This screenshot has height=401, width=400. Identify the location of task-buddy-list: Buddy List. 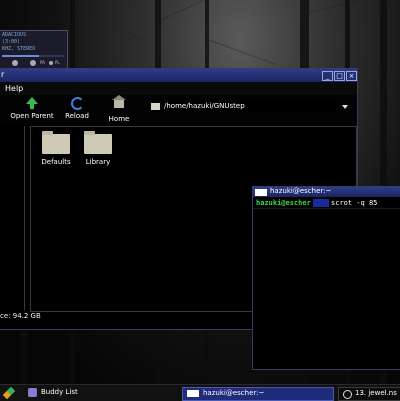
(68, 393).